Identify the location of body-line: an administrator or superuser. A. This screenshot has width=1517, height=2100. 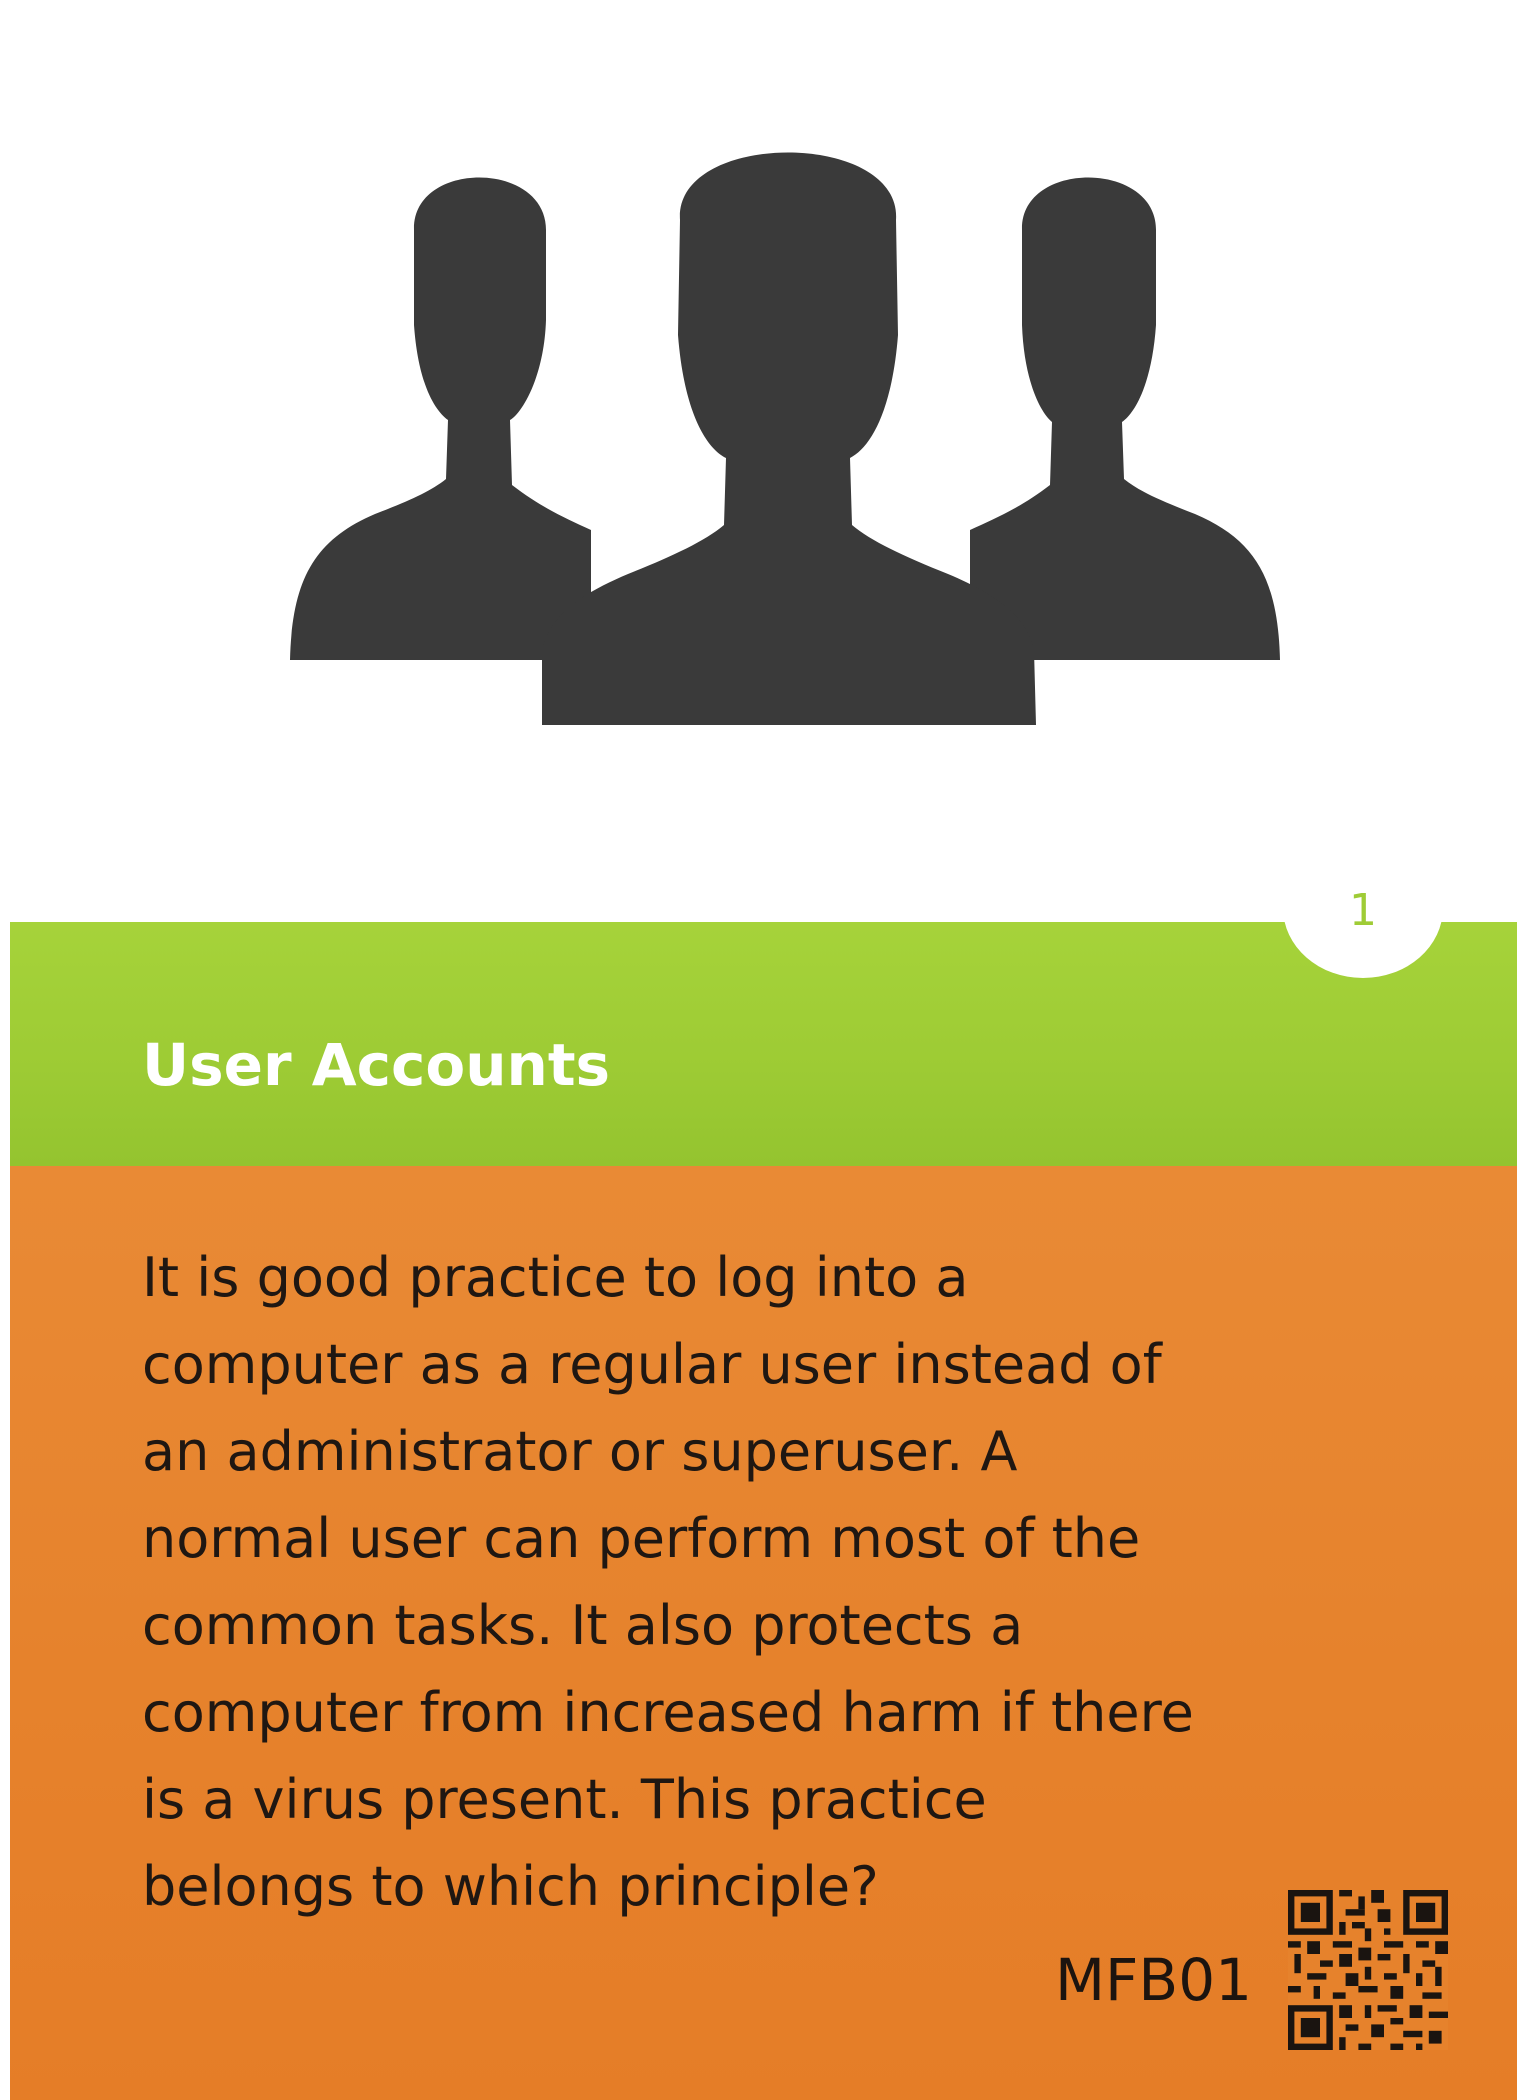
(580, 1451).